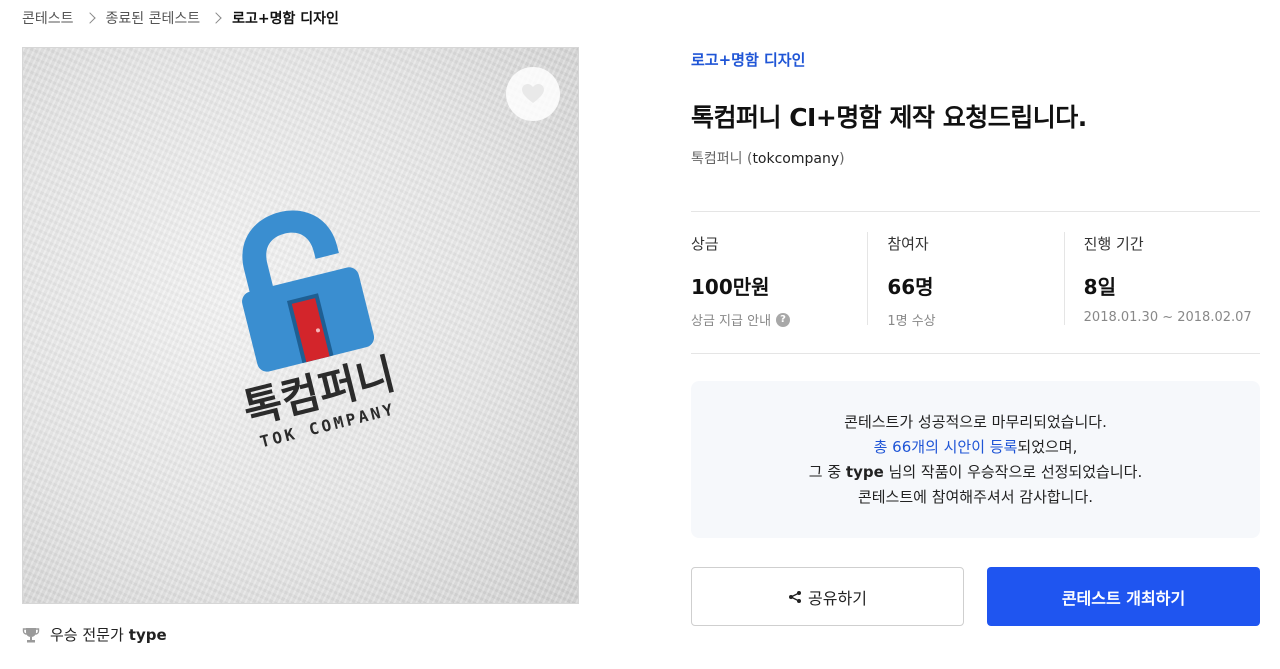  Describe the element at coordinates (795, 596) in the screenshot. I see `share-icon` at that location.